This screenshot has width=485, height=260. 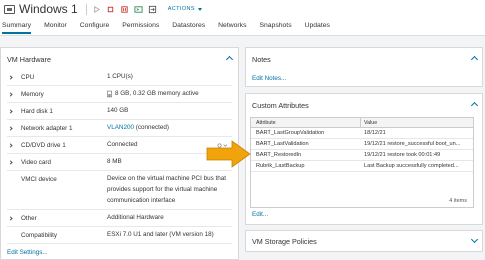 I want to click on actions-menu: ACTIONS, so click(x=185, y=9).